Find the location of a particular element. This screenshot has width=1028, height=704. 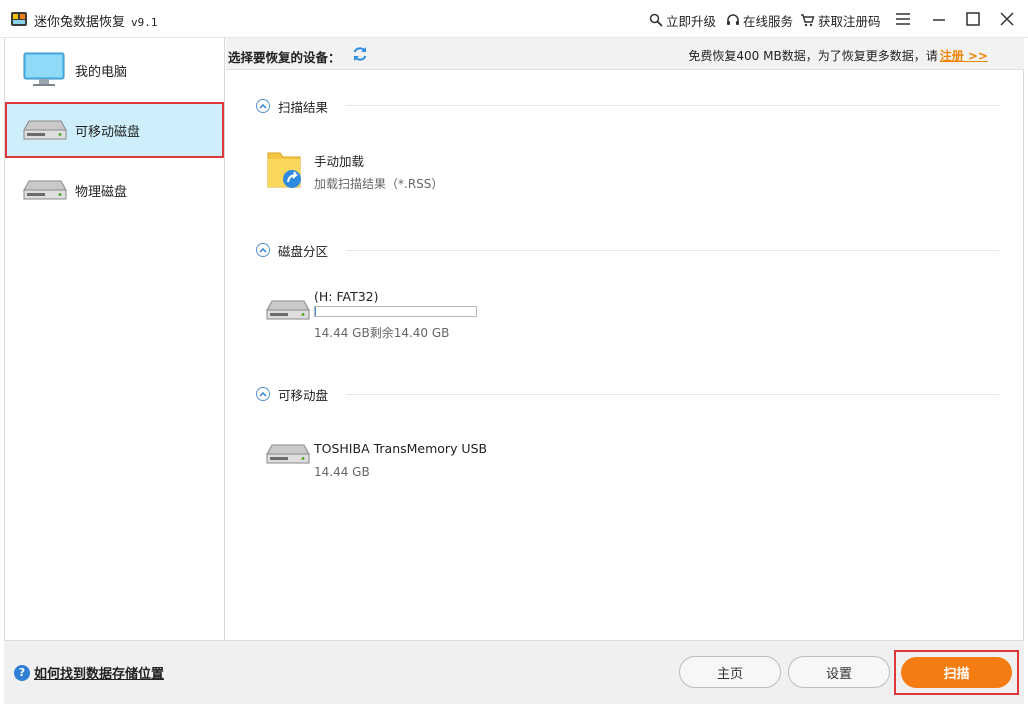

title-bar: 迷你兔数据恢复 v9.1 立即升级 在线服务 获取注册码 is located at coordinates (514, 19).